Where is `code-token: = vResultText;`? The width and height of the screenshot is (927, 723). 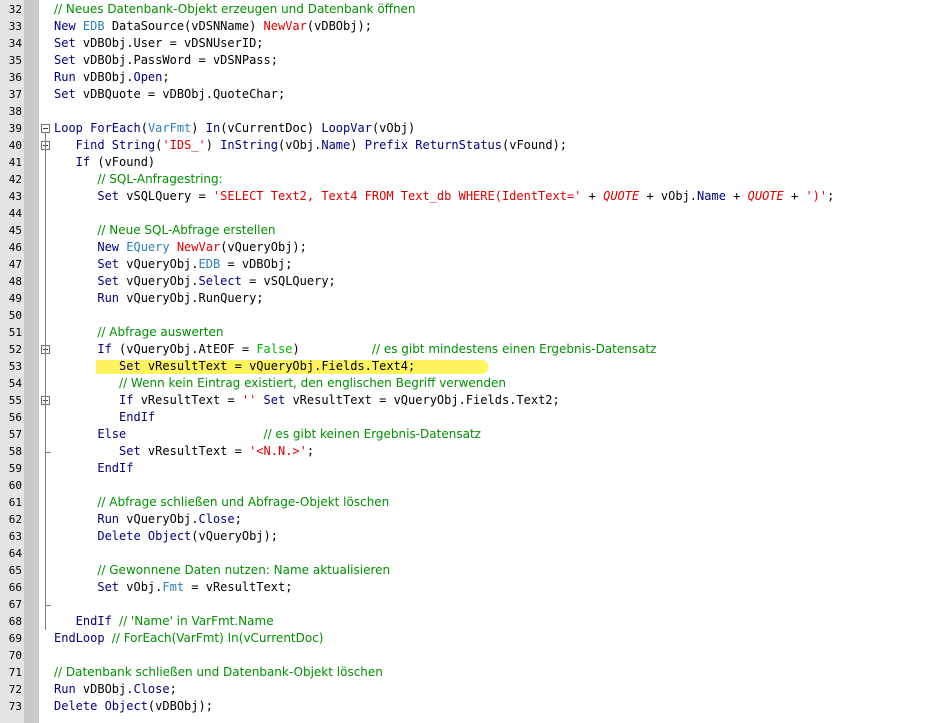
code-token: = vResultText; is located at coordinates (238, 587).